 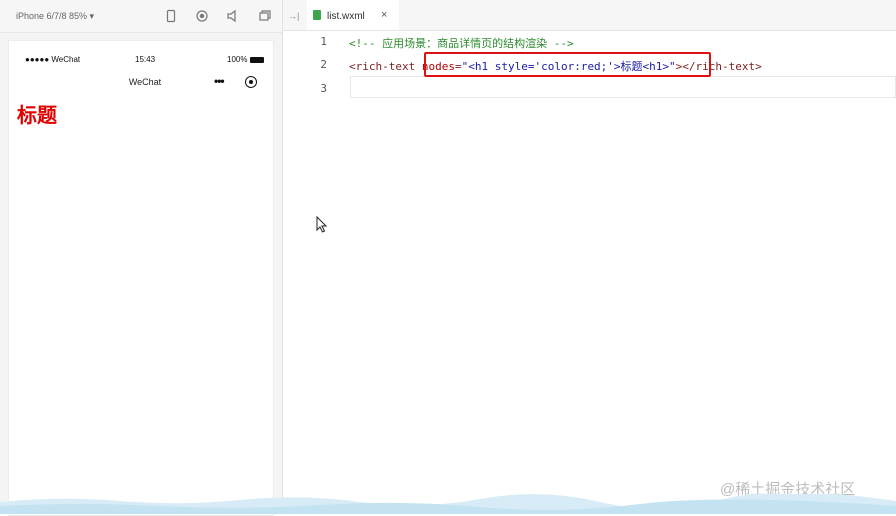 I want to click on current-line-highlight, so click(x=623, y=87).